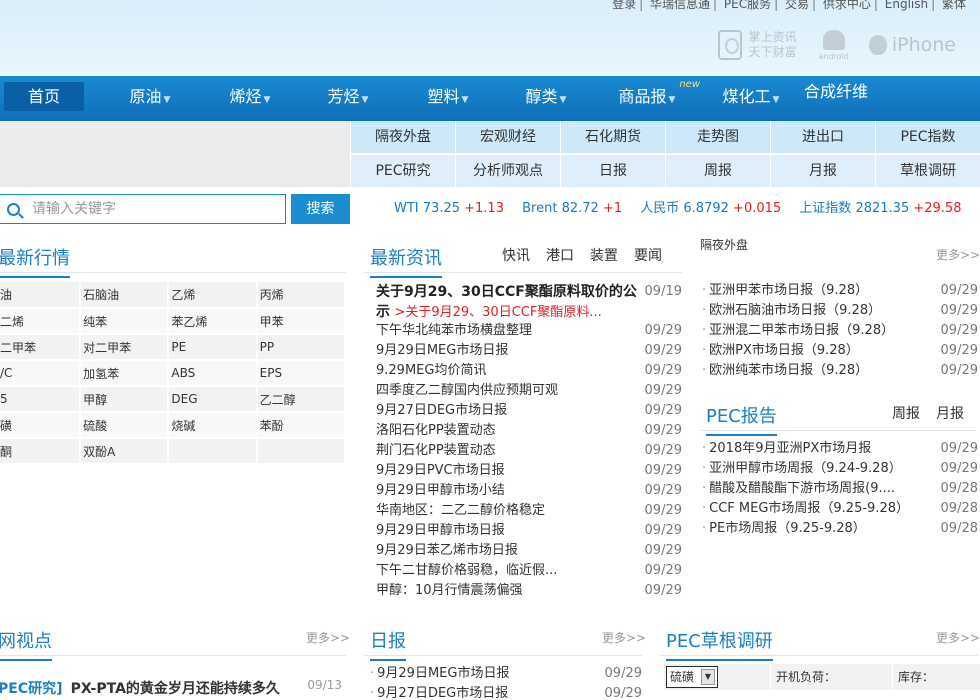 This screenshot has height=700, width=980. What do you see at coordinates (529, 351) in the screenshot?
I see `list-item: 9月29日MEG市场日报 09/29` at bounding box center [529, 351].